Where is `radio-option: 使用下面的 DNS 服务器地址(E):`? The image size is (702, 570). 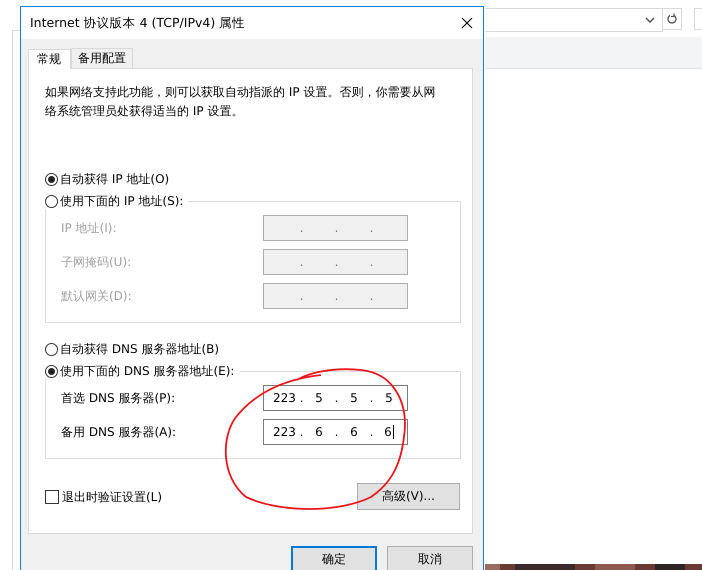
radio-option: 使用下面的 DNS 服务器地址(E): is located at coordinates (139, 371).